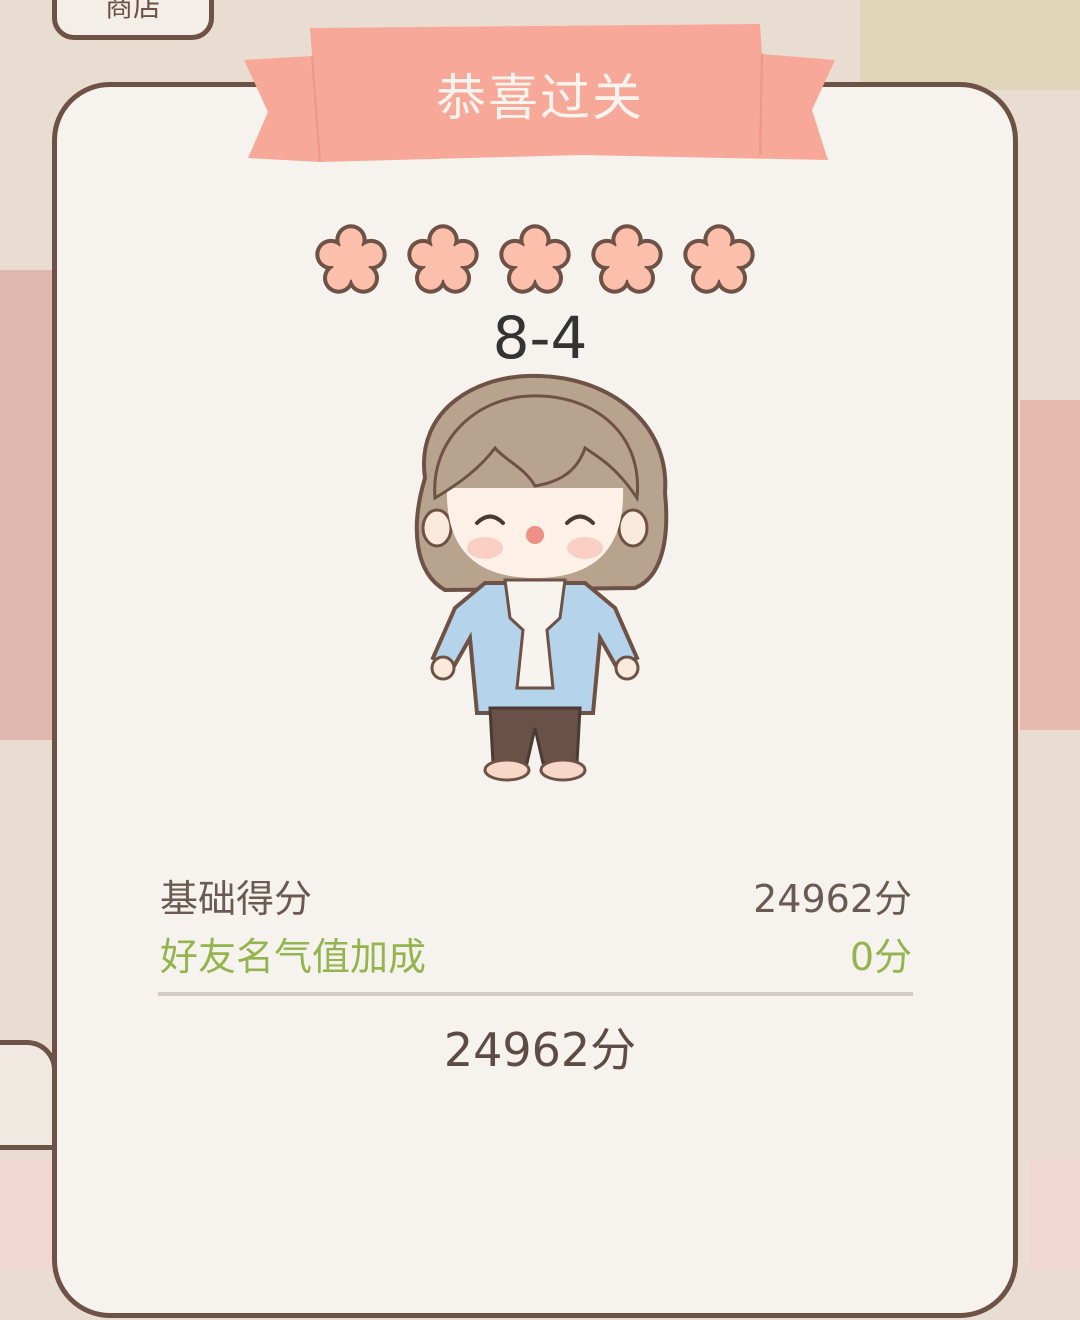  What do you see at coordinates (1050, 565) in the screenshot?
I see `bg-block-right` at bounding box center [1050, 565].